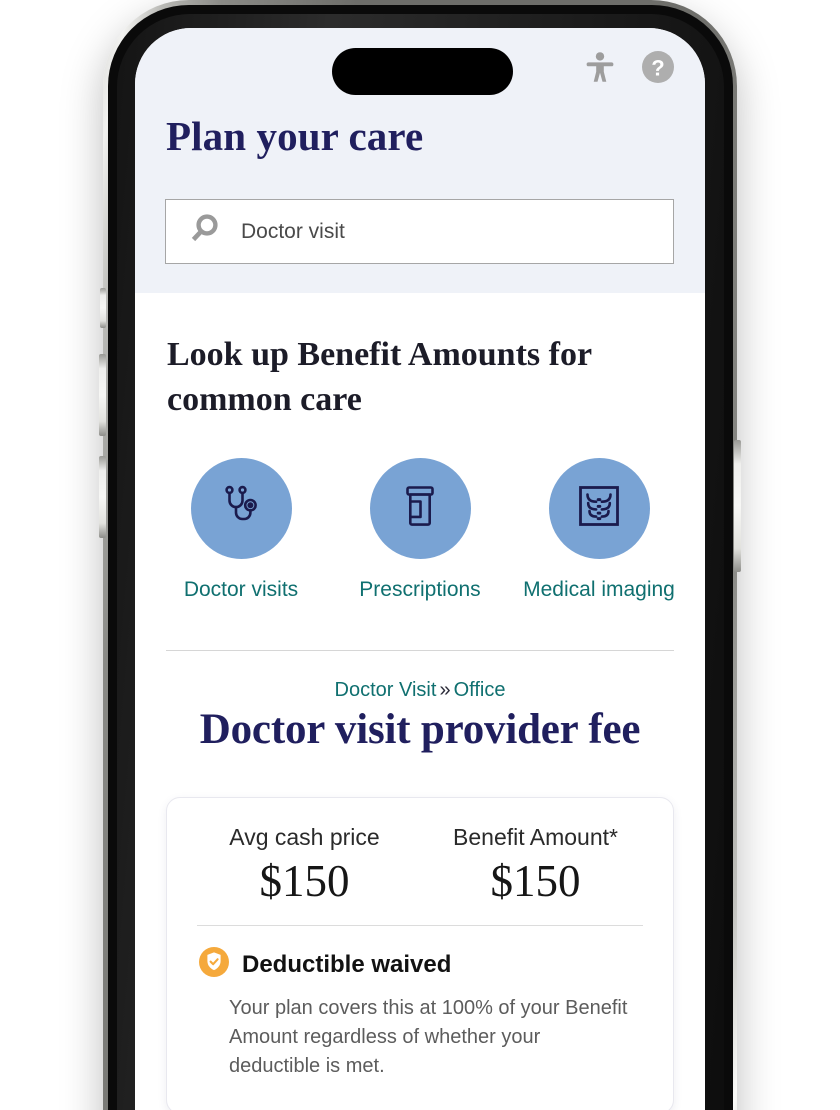  I want to click on price-label: Benefit Amount*, so click(535, 837).